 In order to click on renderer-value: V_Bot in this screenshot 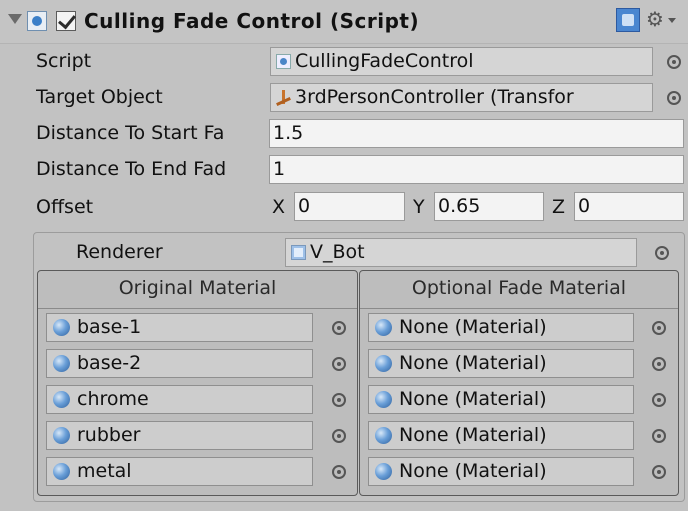, I will do `click(337, 252)`.